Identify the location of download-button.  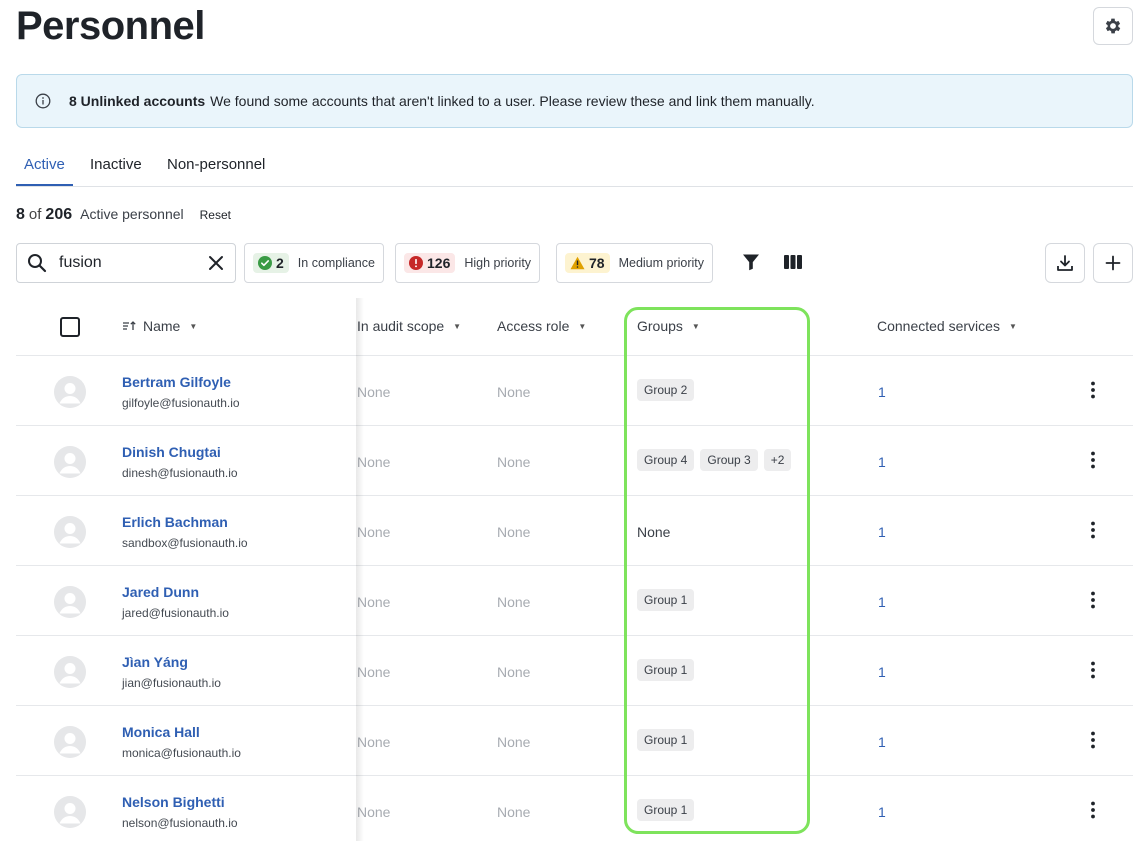
(1065, 263).